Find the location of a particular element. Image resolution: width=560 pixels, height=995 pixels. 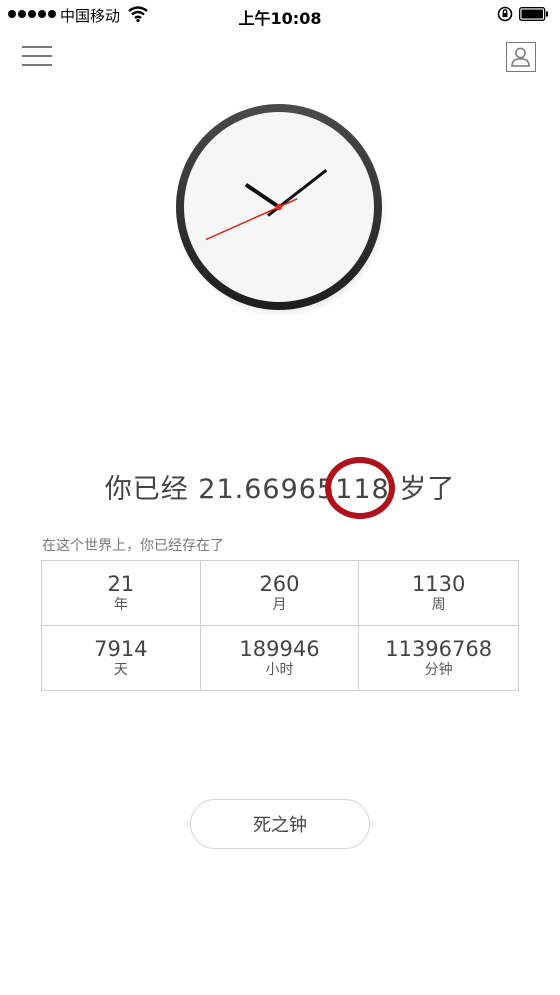

stat-weeks: 1130 周 is located at coordinates (438, 593).